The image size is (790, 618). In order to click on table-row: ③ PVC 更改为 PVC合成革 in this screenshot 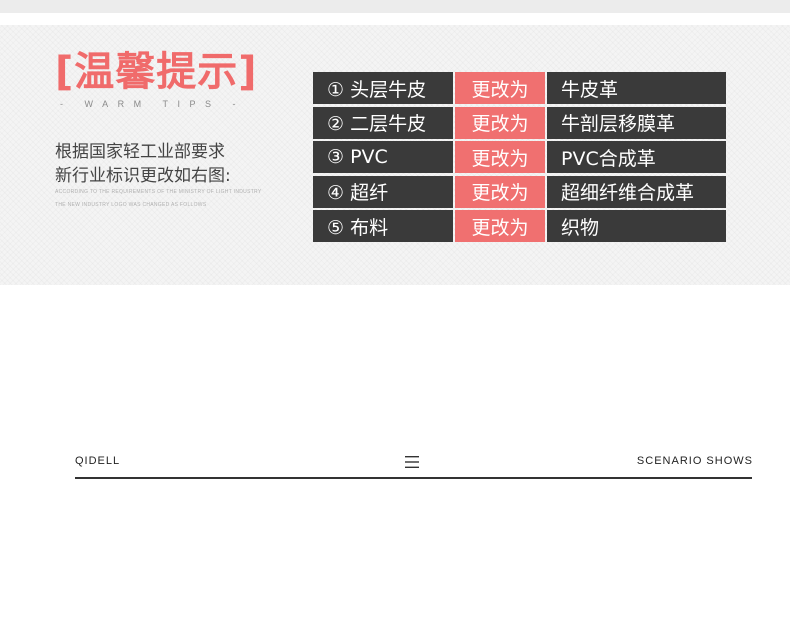, I will do `click(519, 157)`.